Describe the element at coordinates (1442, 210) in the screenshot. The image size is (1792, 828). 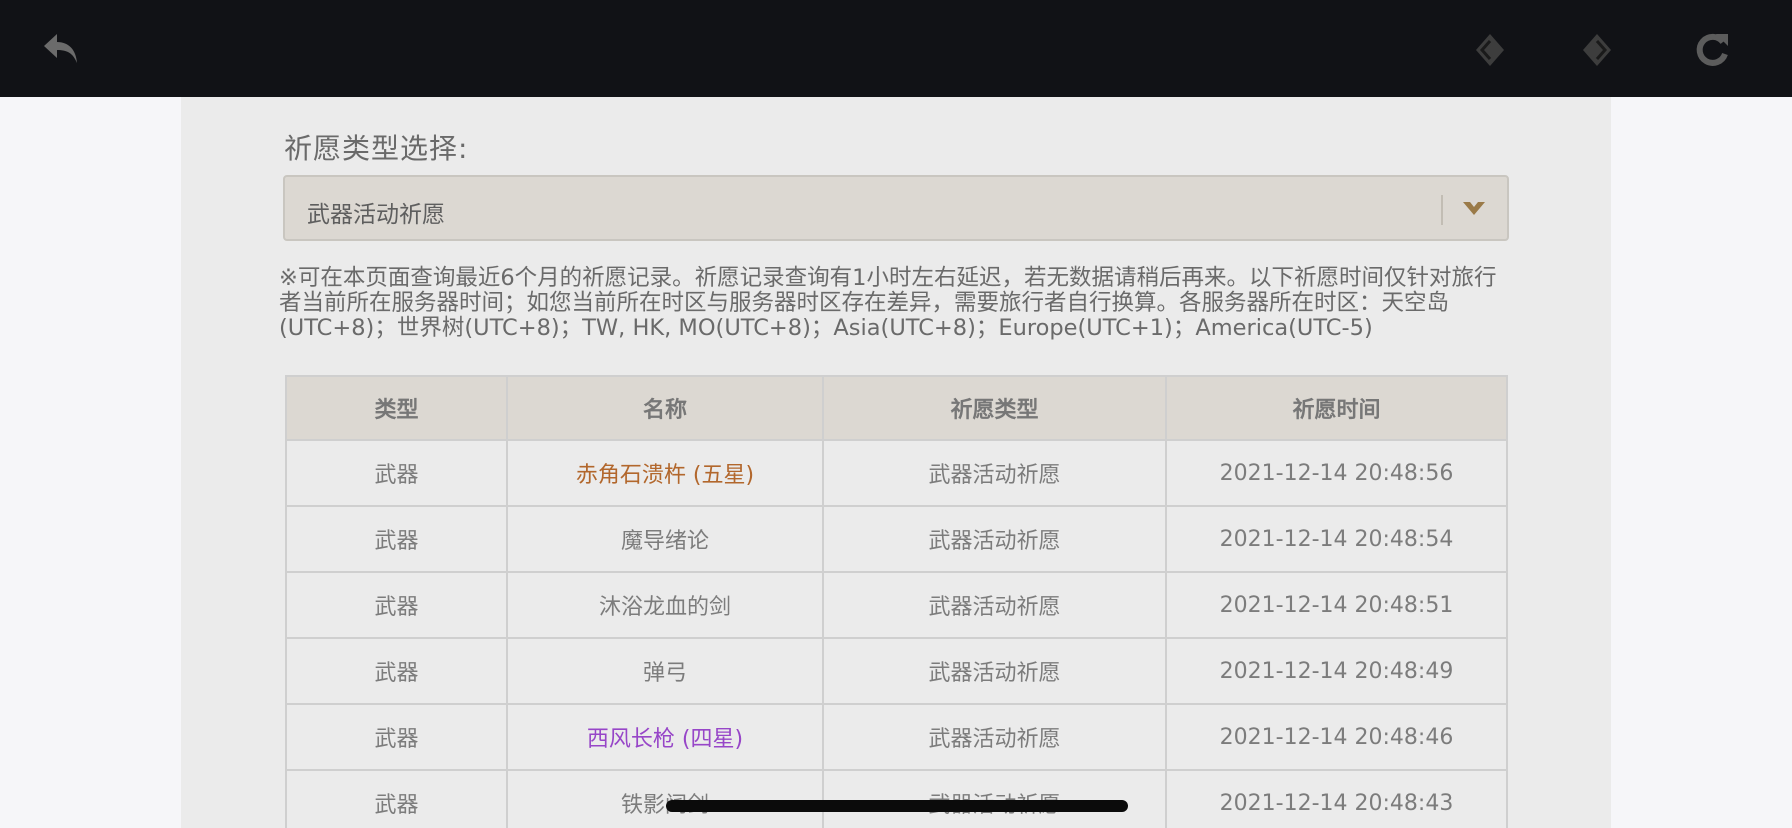
I see `select-divider` at that location.